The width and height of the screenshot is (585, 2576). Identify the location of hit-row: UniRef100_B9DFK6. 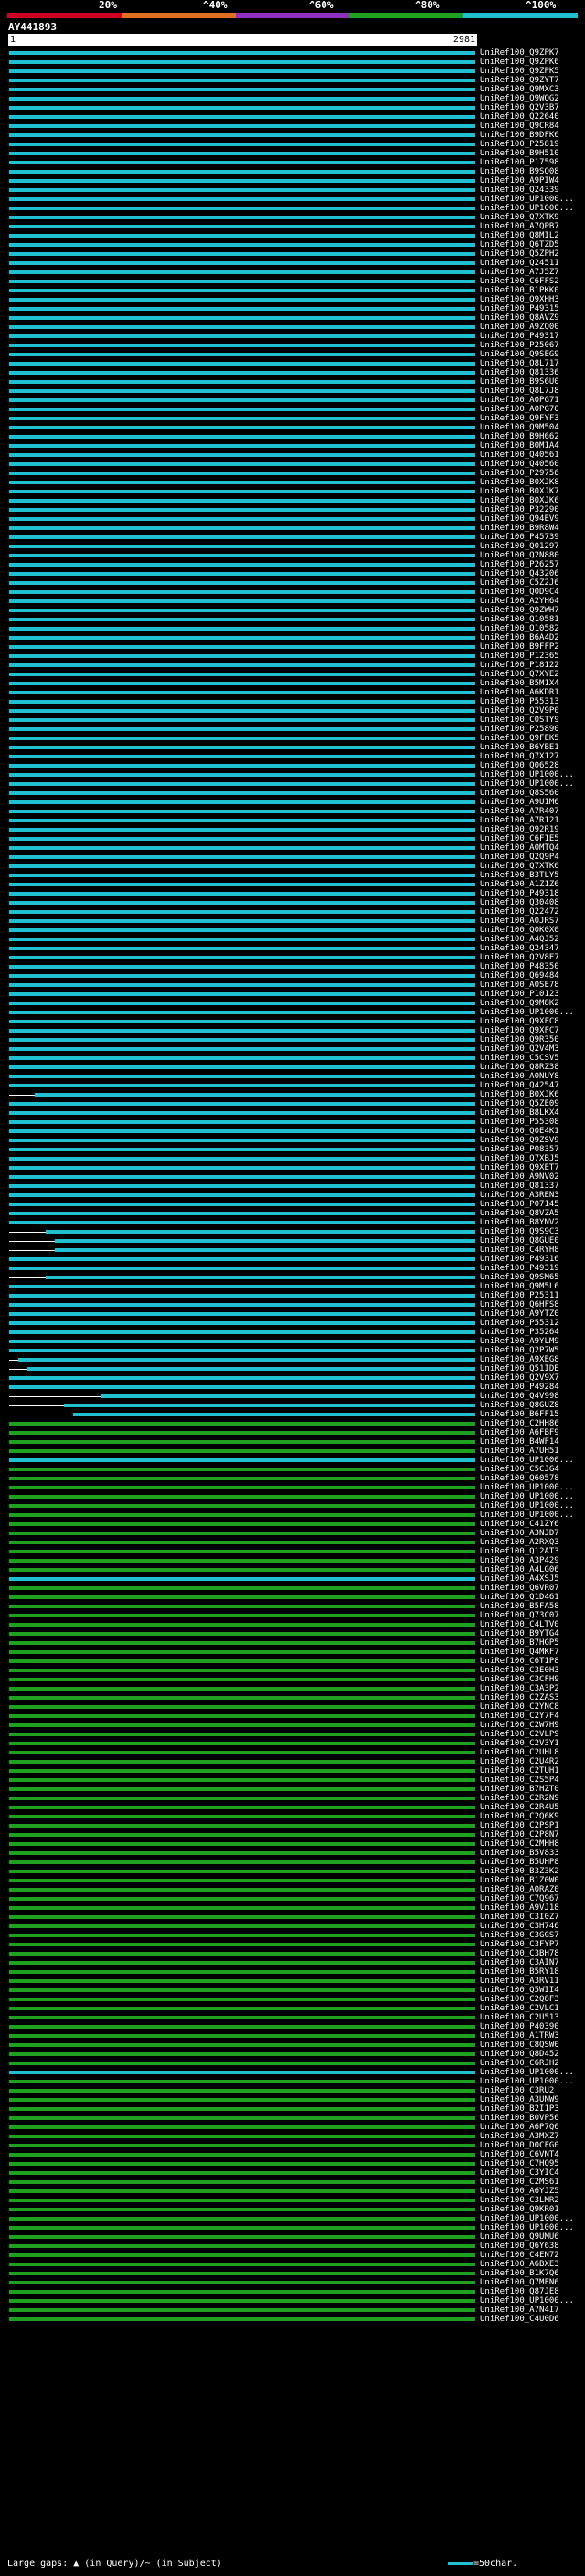
(293, 135).